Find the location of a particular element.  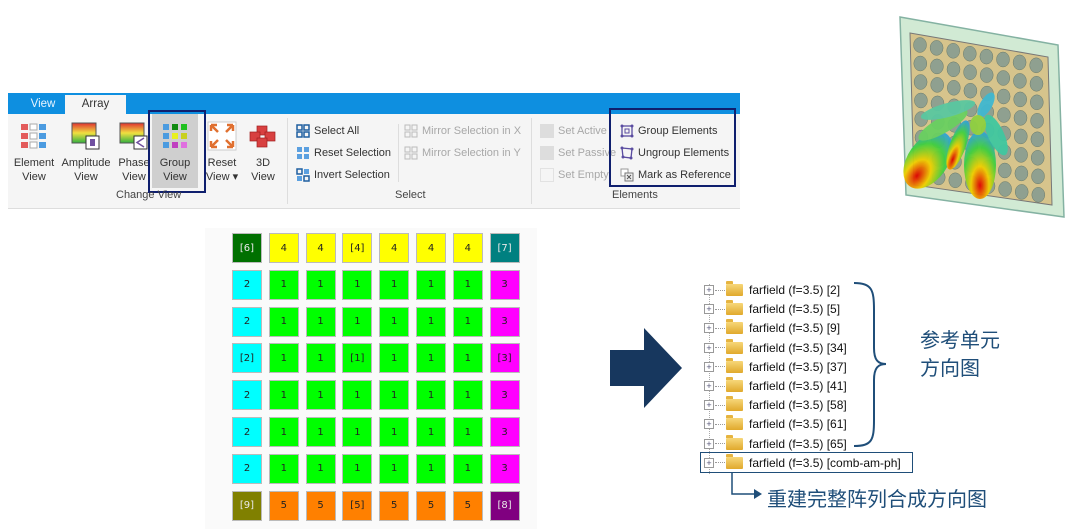

group-cell: [4] is located at coordinates (357, 248).